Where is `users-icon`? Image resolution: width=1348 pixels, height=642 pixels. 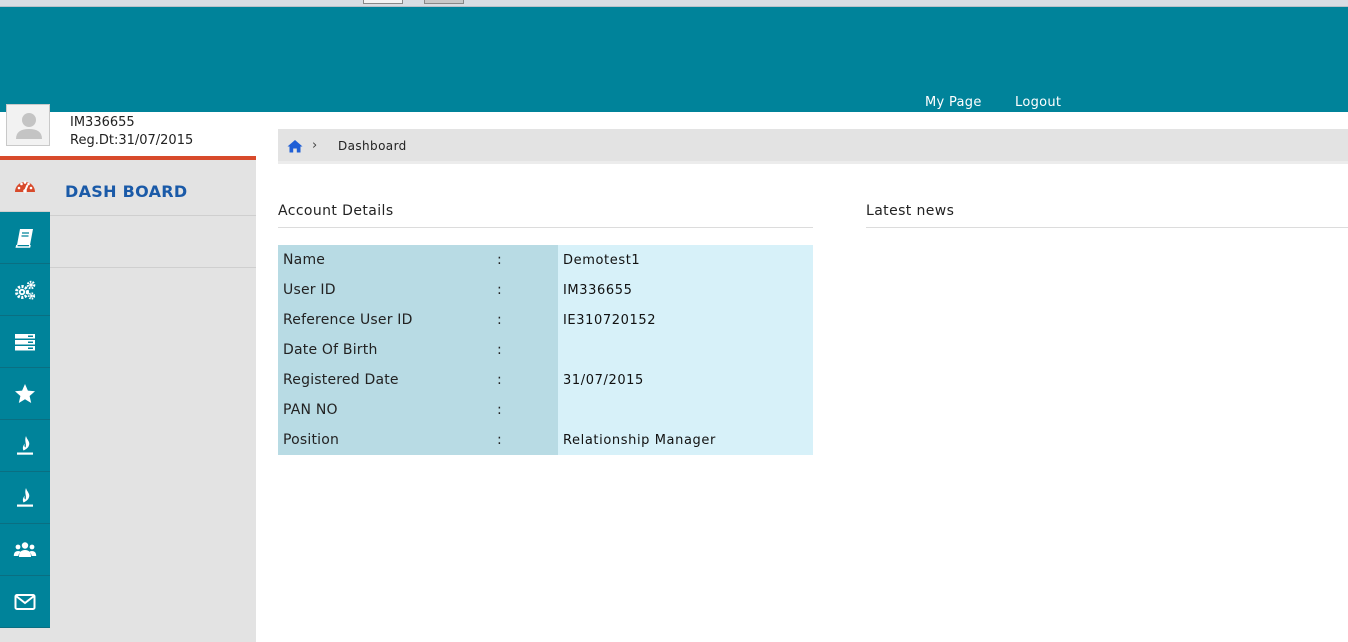 users-icon is located at coordinates (25, 549).